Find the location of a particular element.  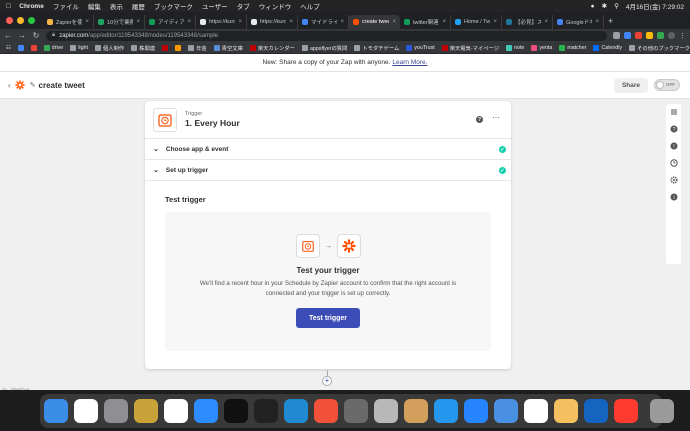

terminal-2-icon is located at coordinates (266, 411).